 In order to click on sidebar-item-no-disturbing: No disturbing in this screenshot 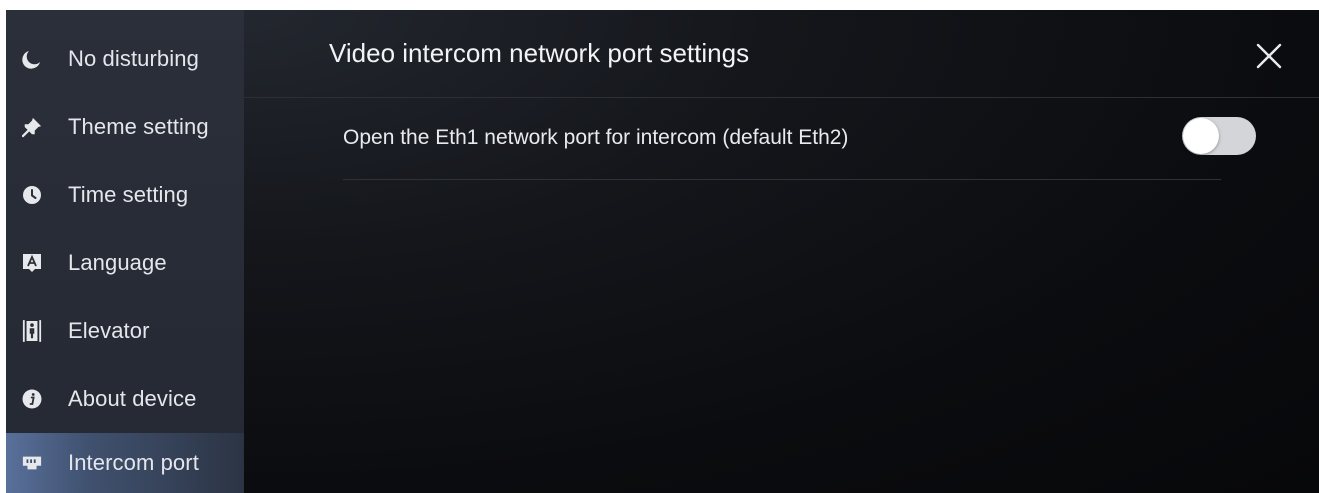, I will do `click(125, 59)`.